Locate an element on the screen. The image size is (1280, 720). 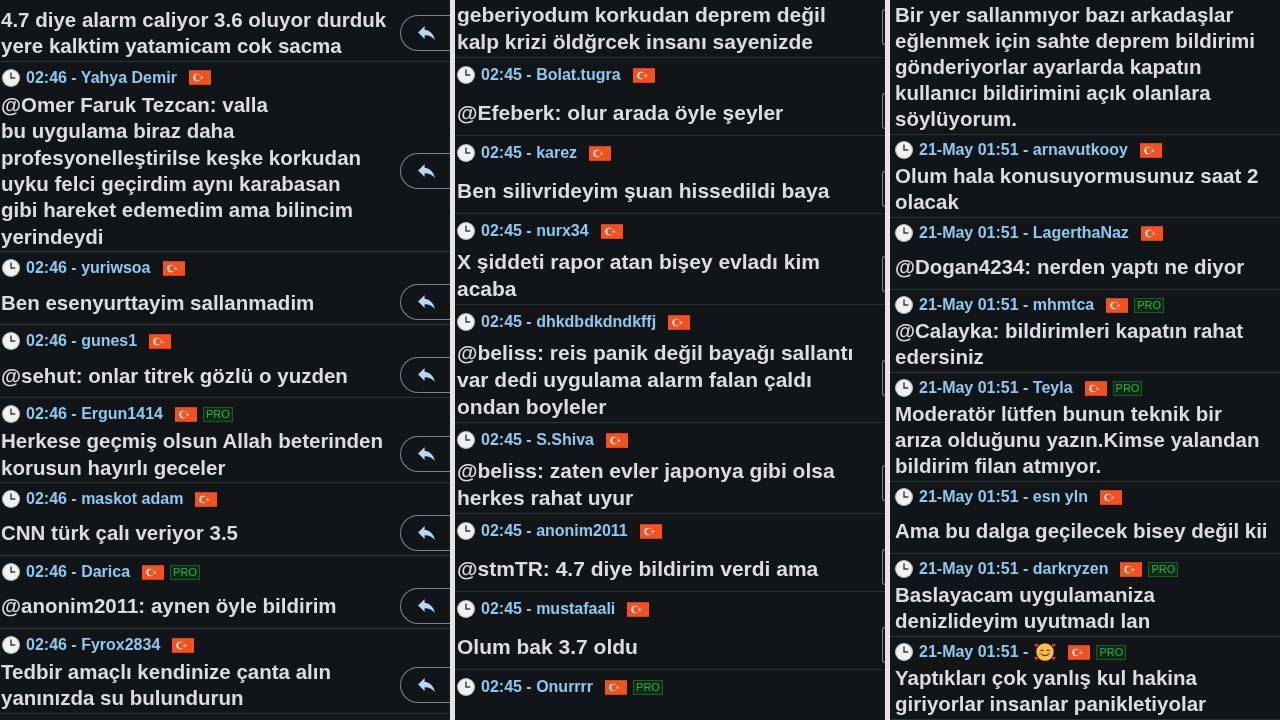
message-meta: 02:46 - Yahya Demir is located at coordinates (101, 77).